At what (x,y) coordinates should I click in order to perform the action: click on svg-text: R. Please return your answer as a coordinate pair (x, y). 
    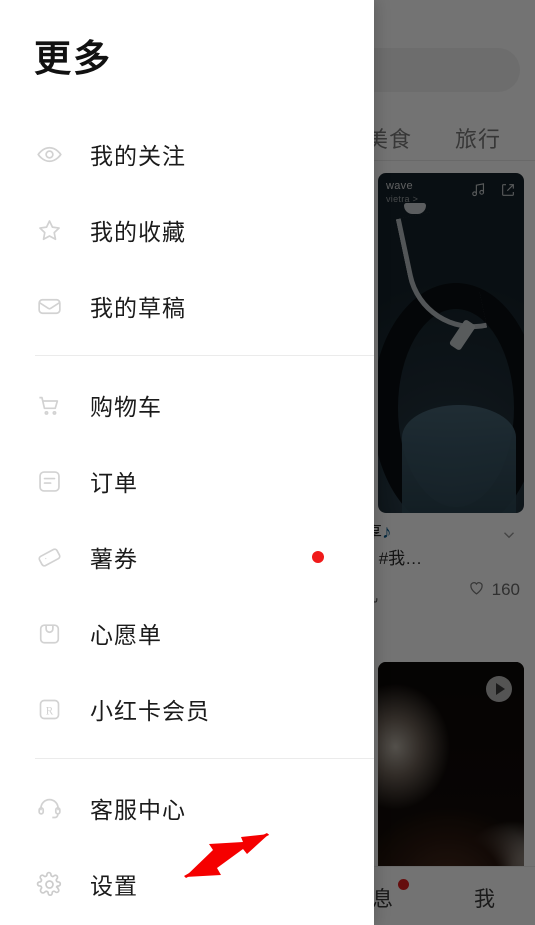
    Looking at the image, I should click on (49, 711).